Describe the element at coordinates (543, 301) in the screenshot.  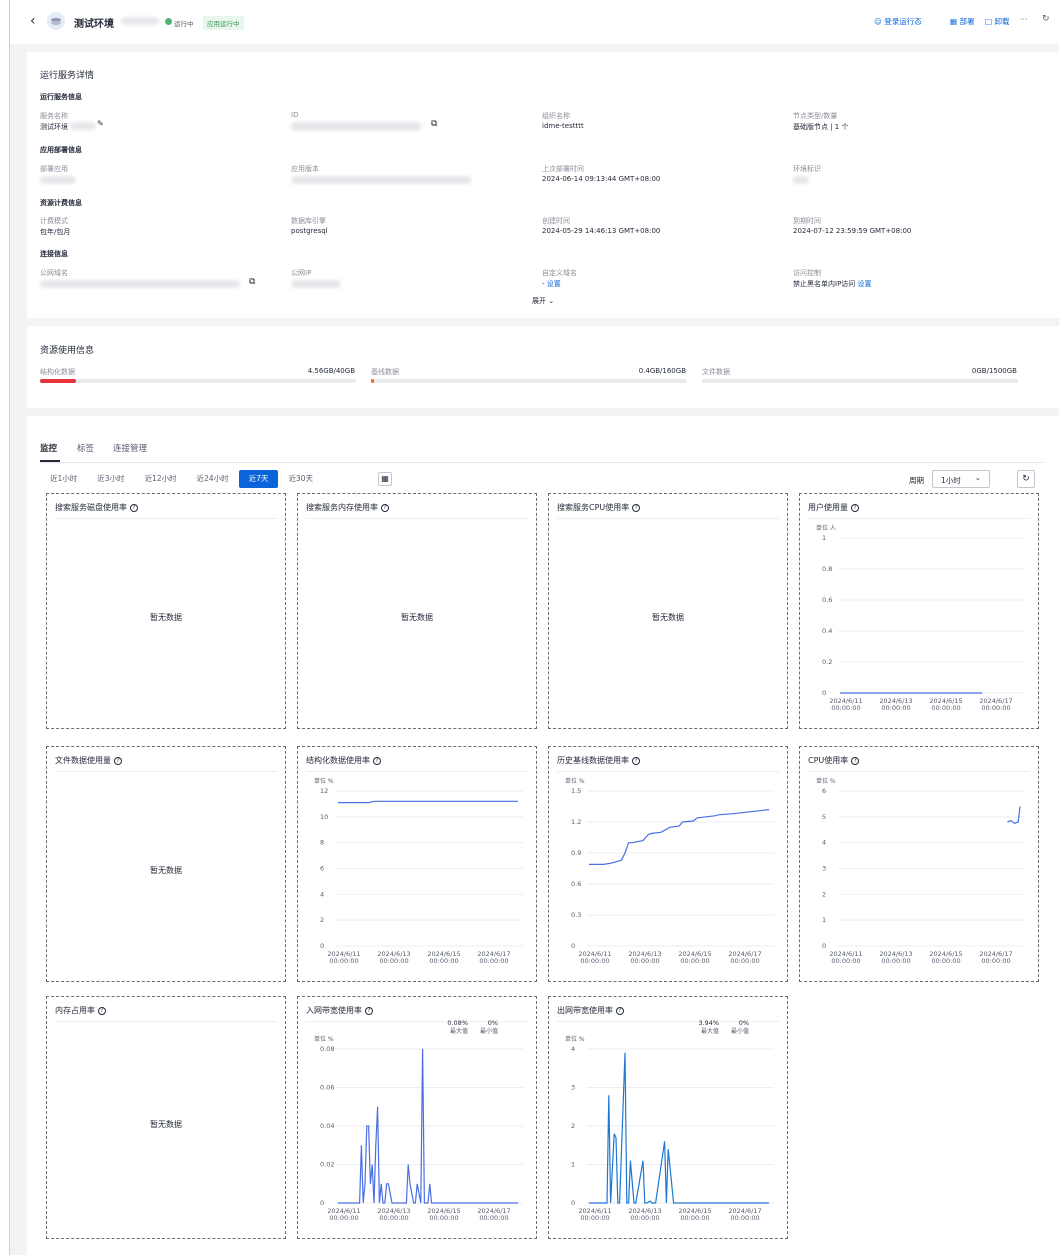
I see `expand-button: 展开 ⌄` at that location.